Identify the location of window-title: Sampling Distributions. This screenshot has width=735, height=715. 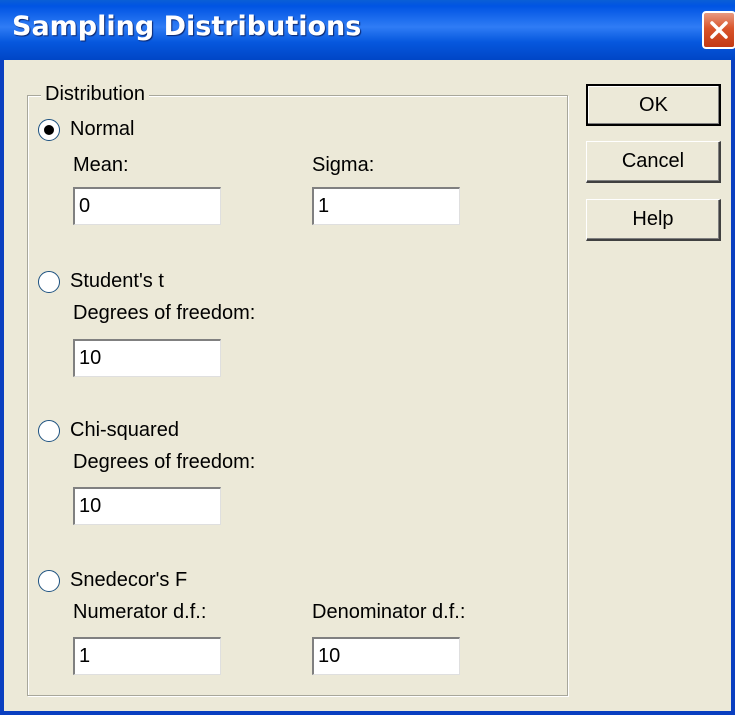
(187, 26).